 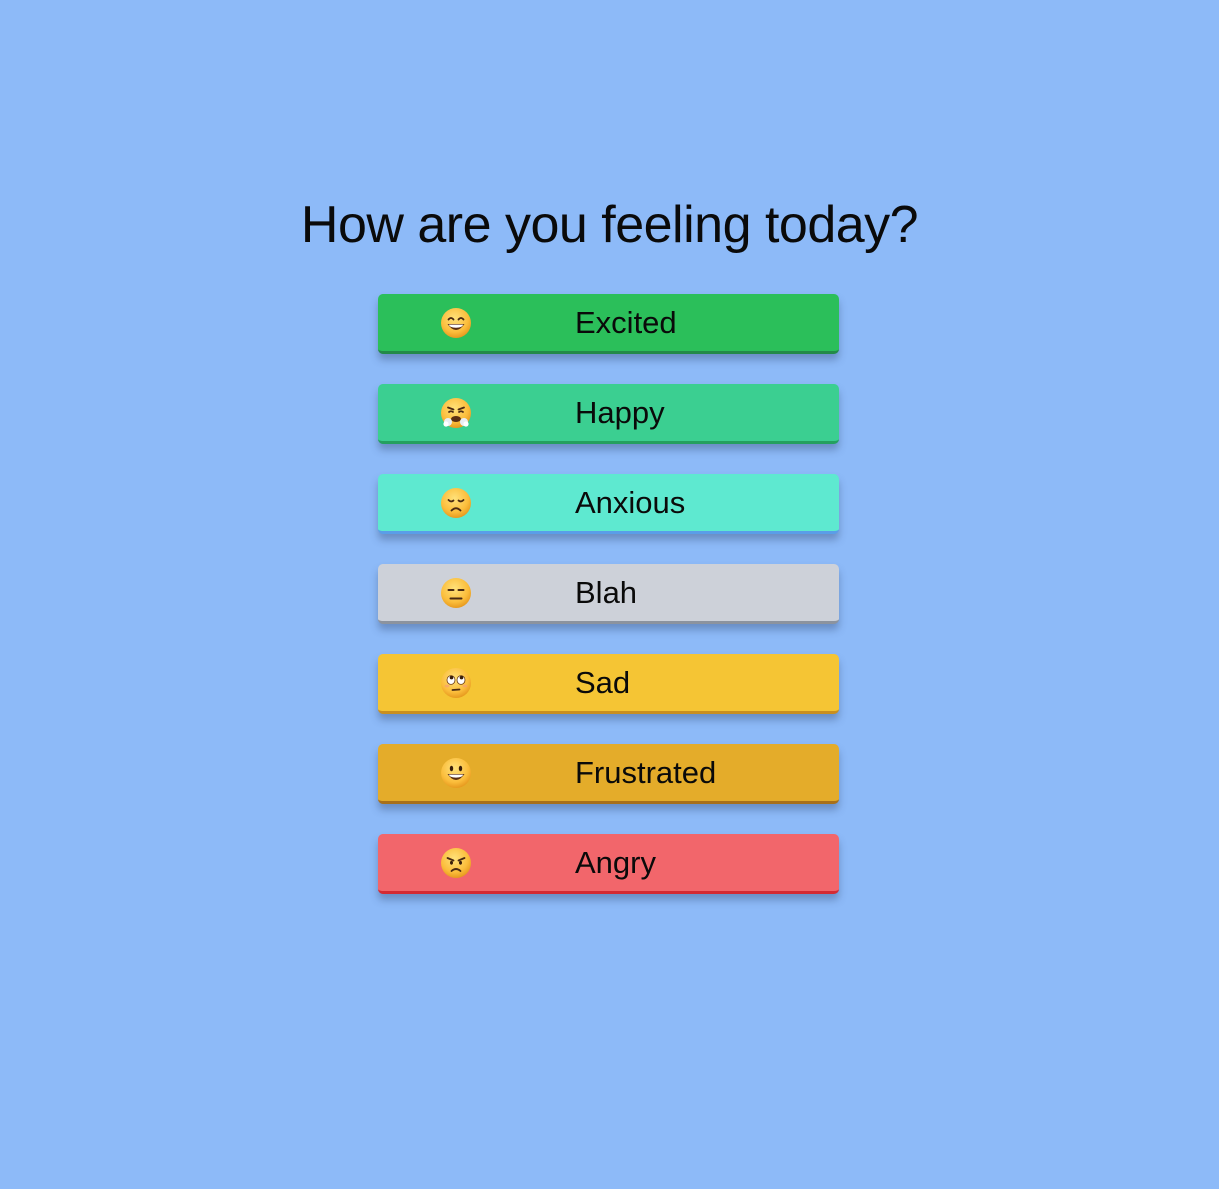 What do you see at coordinates (456, 503) in the screenshot?
I see `disappointed-face-icon` at bounding box center [456, 503].